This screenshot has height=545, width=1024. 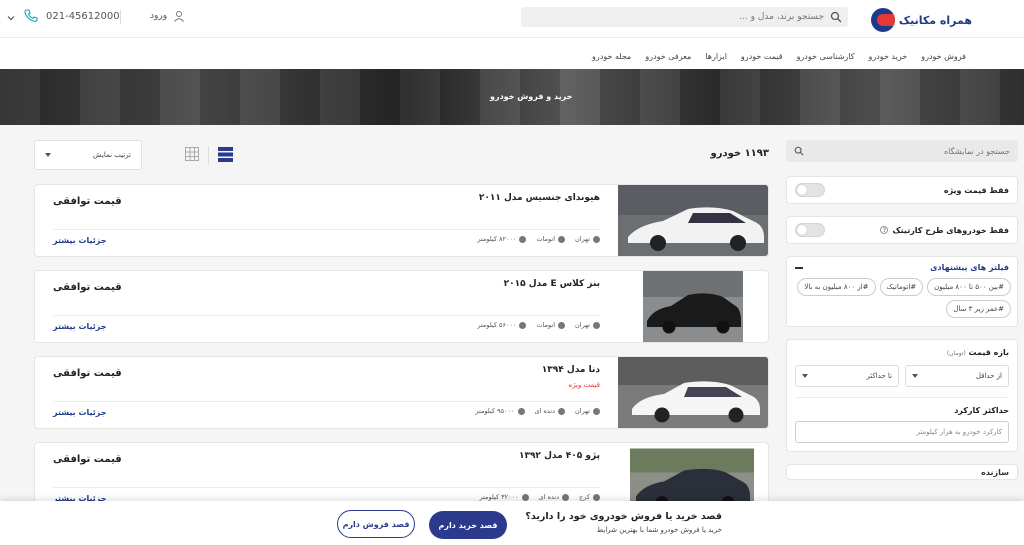 What do you see at coordinates (120, 17) in the screenshot?
I see `header-divider` at bounding box center [120, 17].